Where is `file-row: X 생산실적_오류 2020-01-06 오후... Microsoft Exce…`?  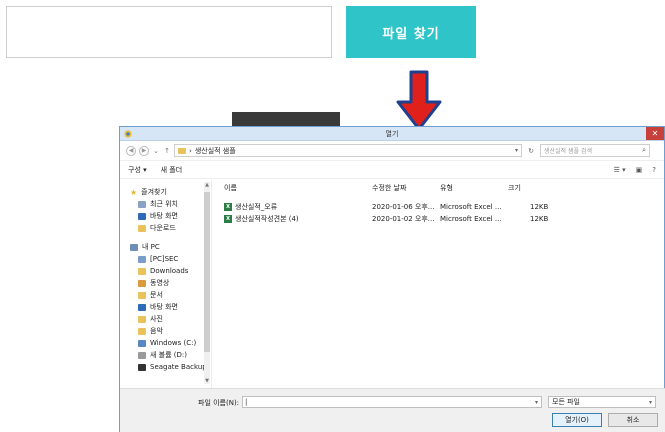 file-row: X 생산실적_오류 2020-01-06 오후... Microsoft Exce… is located at coordinates (438, 206).